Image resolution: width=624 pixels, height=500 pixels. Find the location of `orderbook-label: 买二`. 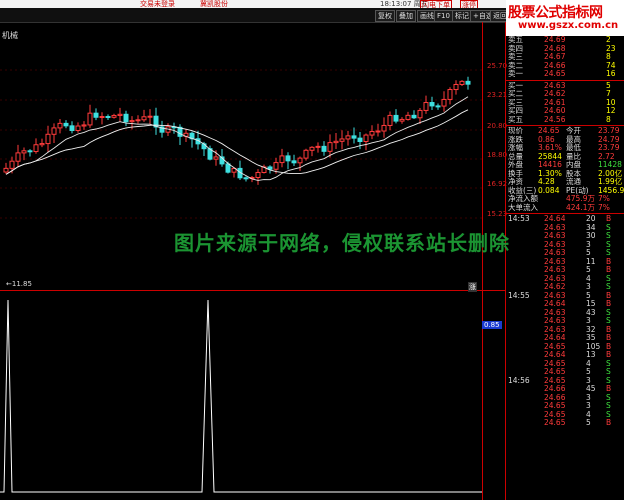

orderbook-label: 买二 is located at coordinates (515, 93).